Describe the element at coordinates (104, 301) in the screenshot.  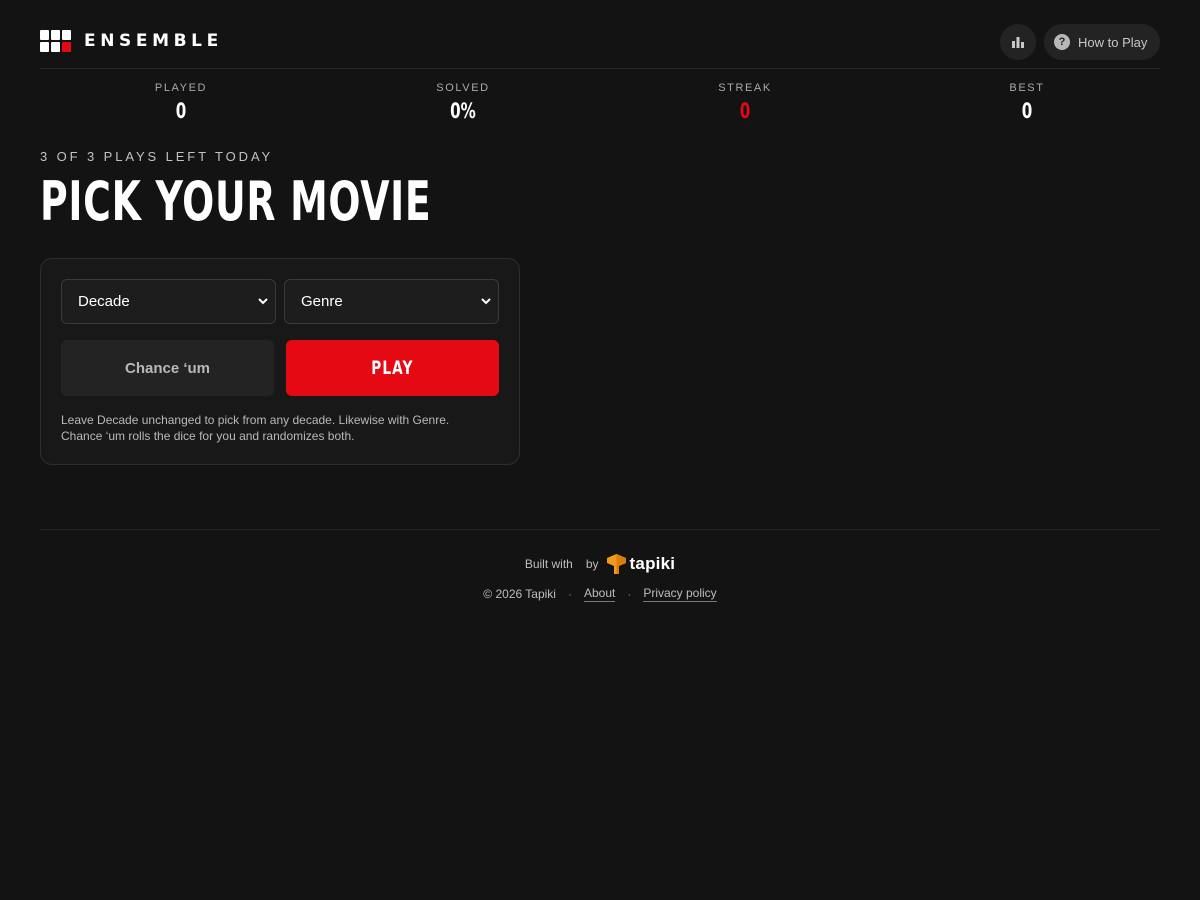
I see `decade-select-value: Decade` at that location.